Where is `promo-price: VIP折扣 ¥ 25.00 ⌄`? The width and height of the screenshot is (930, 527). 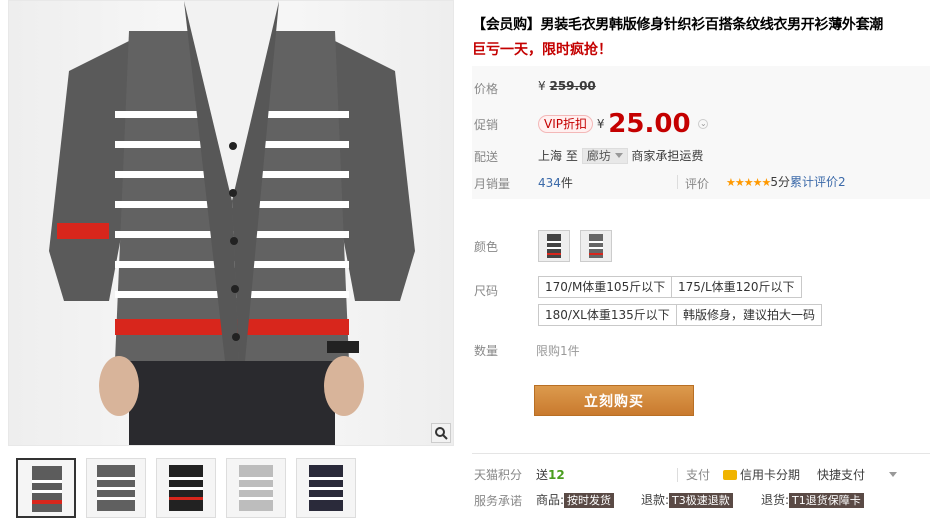
promo-price: VIP折扣 ¥ 25.00 ⌄ is located at coordinates (623, 124).